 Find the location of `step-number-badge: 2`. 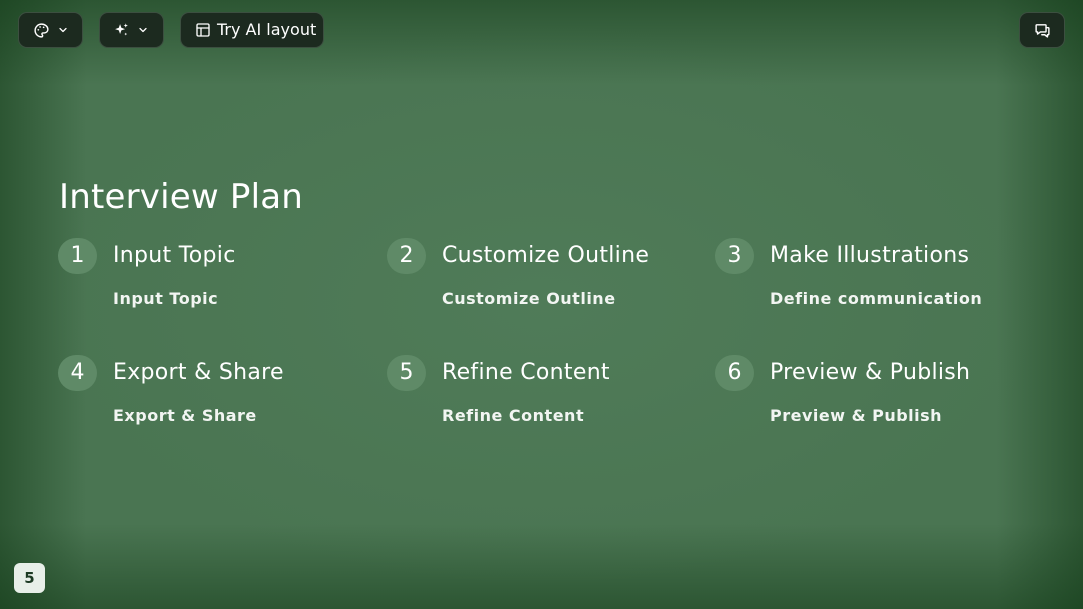

step-number-badge: 2 is located at coordinates (406, 256).